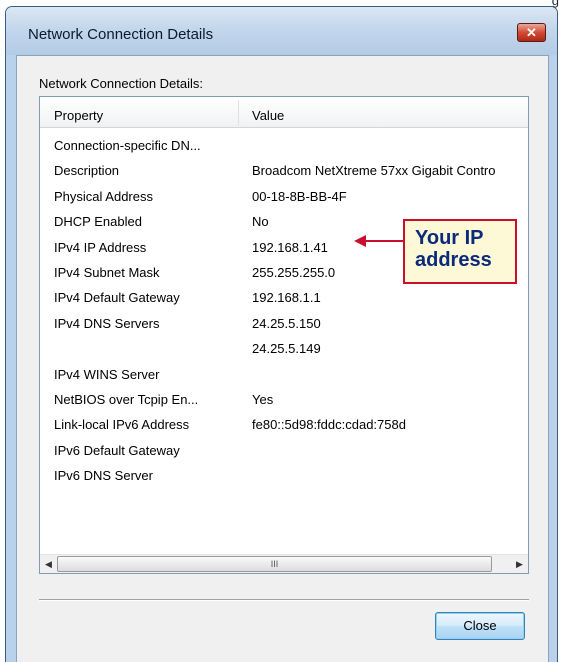 This screenshot has width=561, height=662. Describe the element at coordinates (453, 260) in the screenshot. I see `callout-line-2: address` at that location.